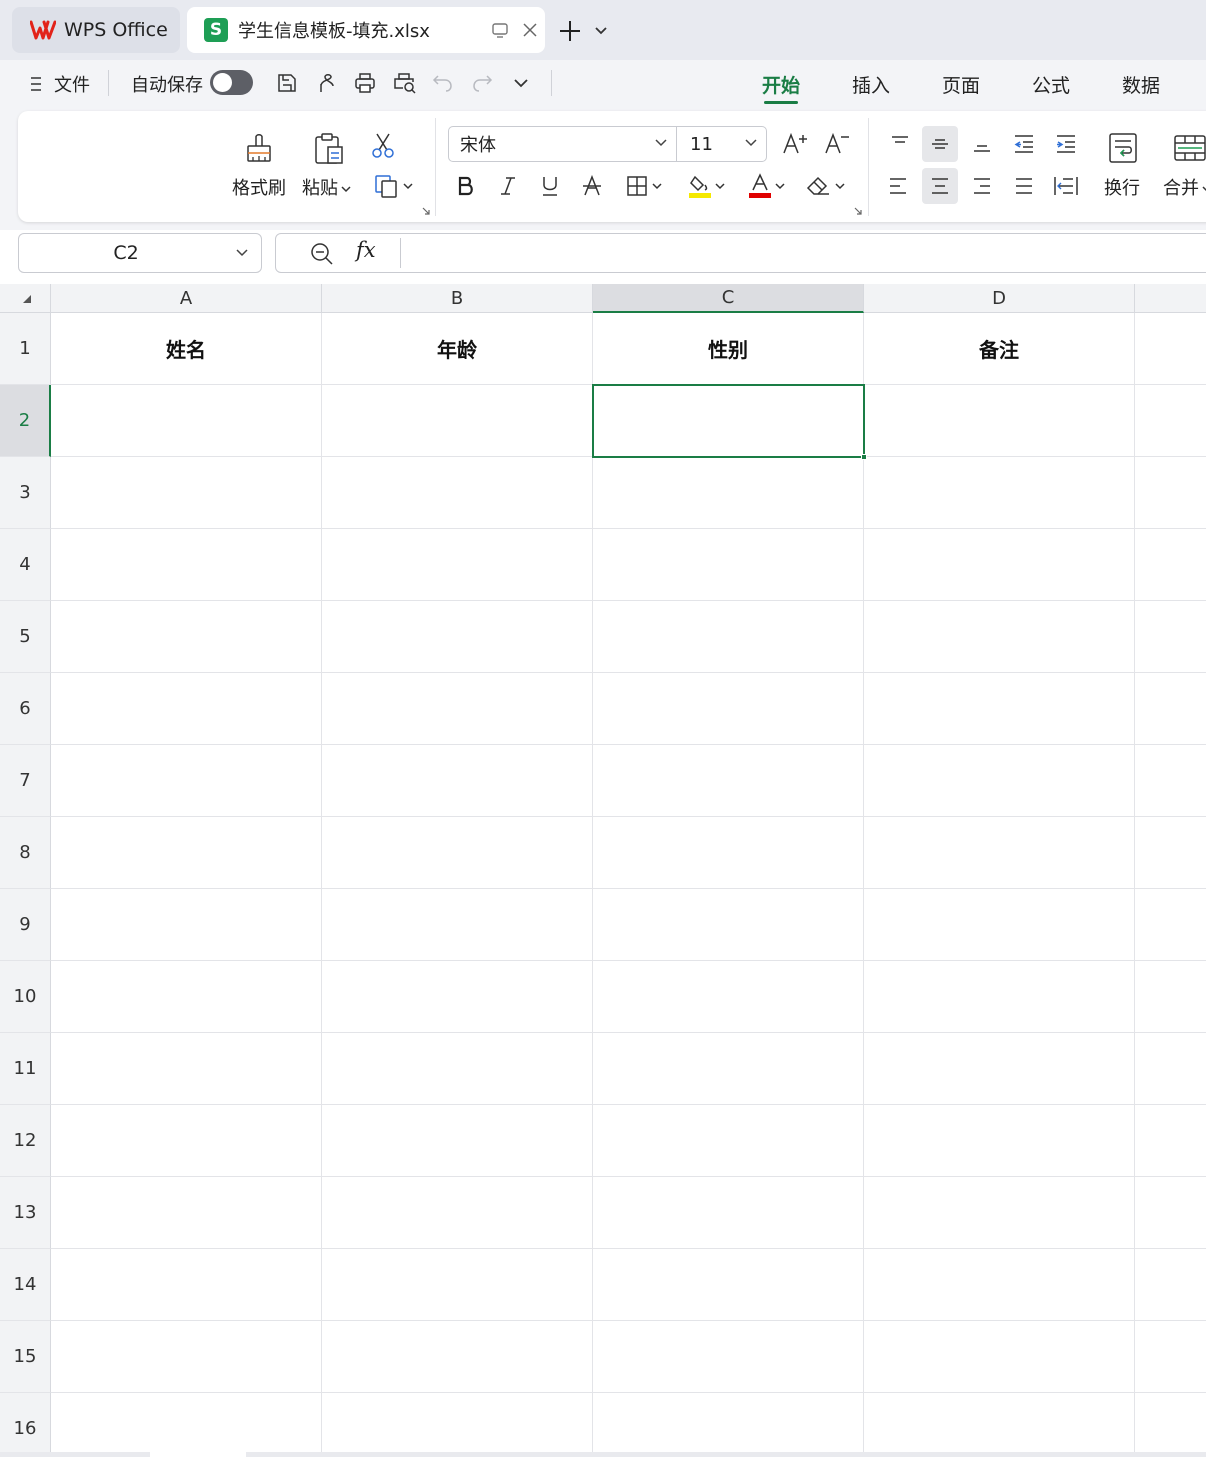 This screenshot has width=1206, height=1457. What do you see at coordinates (562, 144) in the screenshot?
I see `font-name-dropdown: 宋体` at bounding box center [562, 144].